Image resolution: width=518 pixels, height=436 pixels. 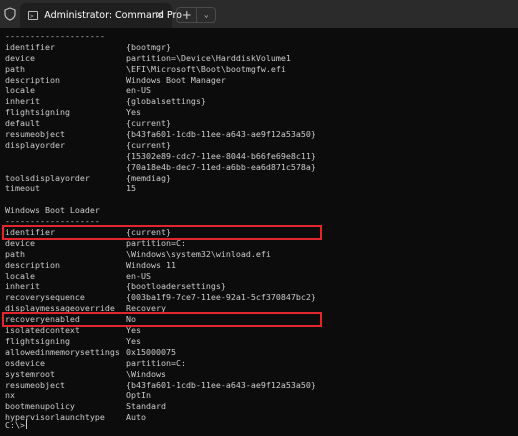 What do you see at coordinates (260, 188) in the screenshot?
I see `console-line: timeout 15` at bounding box center [260, 188].